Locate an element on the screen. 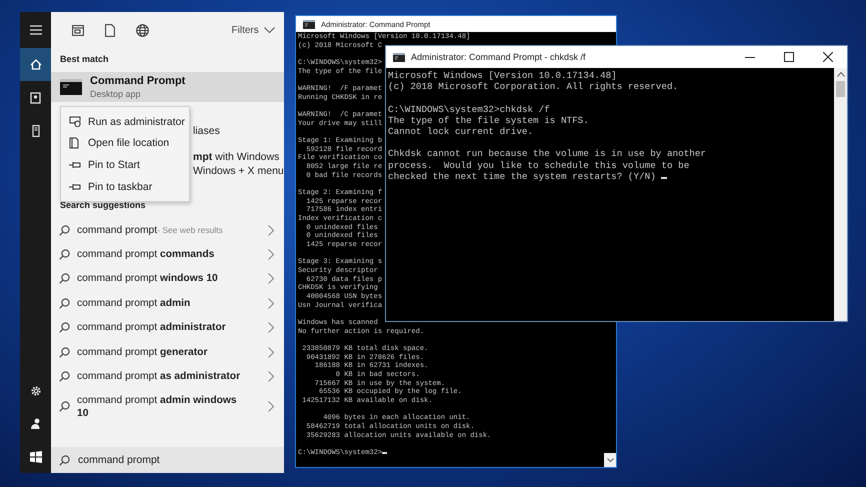  result-text: mpt with Windows is located at coordinates (236, 157).